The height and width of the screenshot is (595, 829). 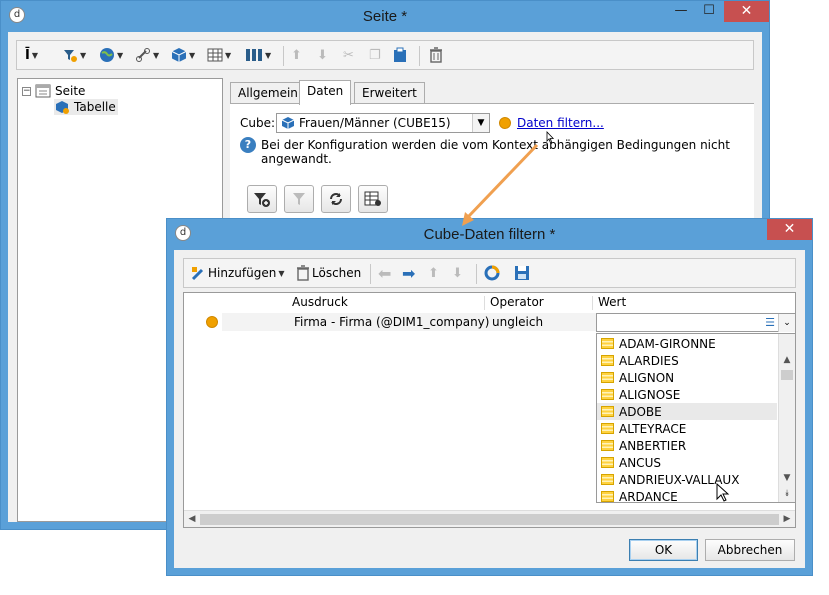 What do you see at coordinates (687, 343) in the screenshot?
I see `list-item: ADAM-GIRONNE` at bounding box center [687, 343].